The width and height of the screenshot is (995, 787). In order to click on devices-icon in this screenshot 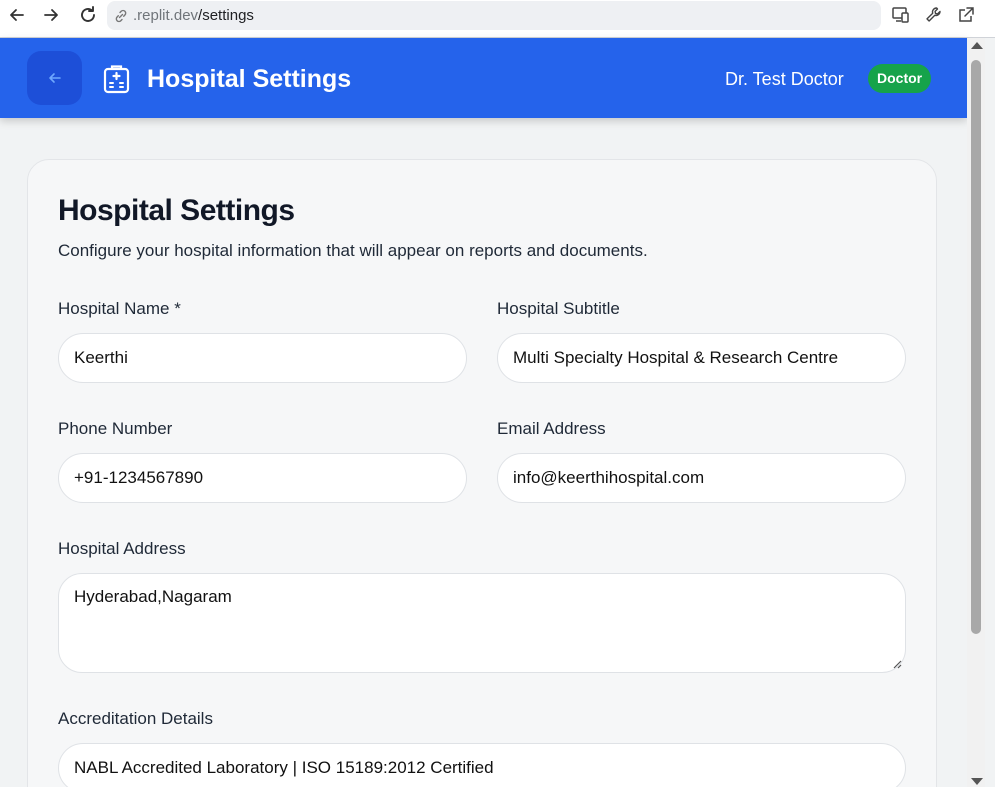, I will do `click(900, 15)`.